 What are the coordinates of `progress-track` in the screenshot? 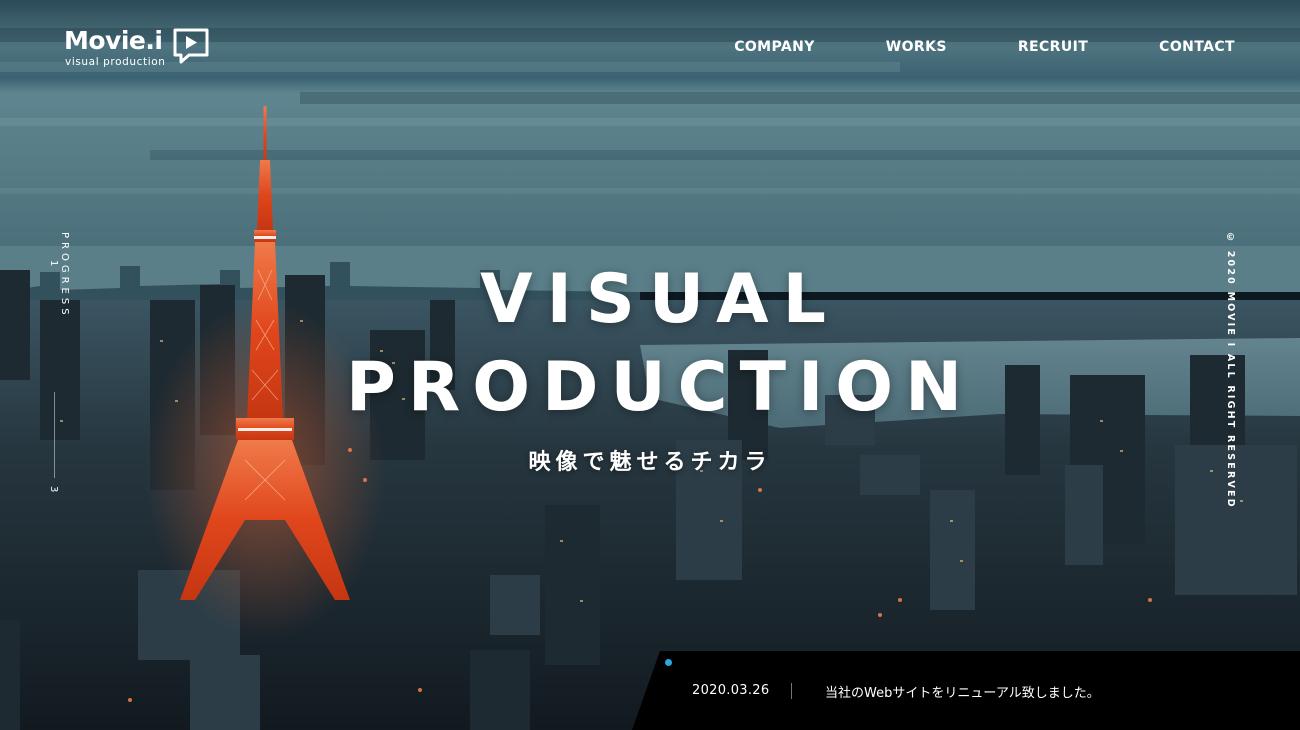 It's located at (54, 435).